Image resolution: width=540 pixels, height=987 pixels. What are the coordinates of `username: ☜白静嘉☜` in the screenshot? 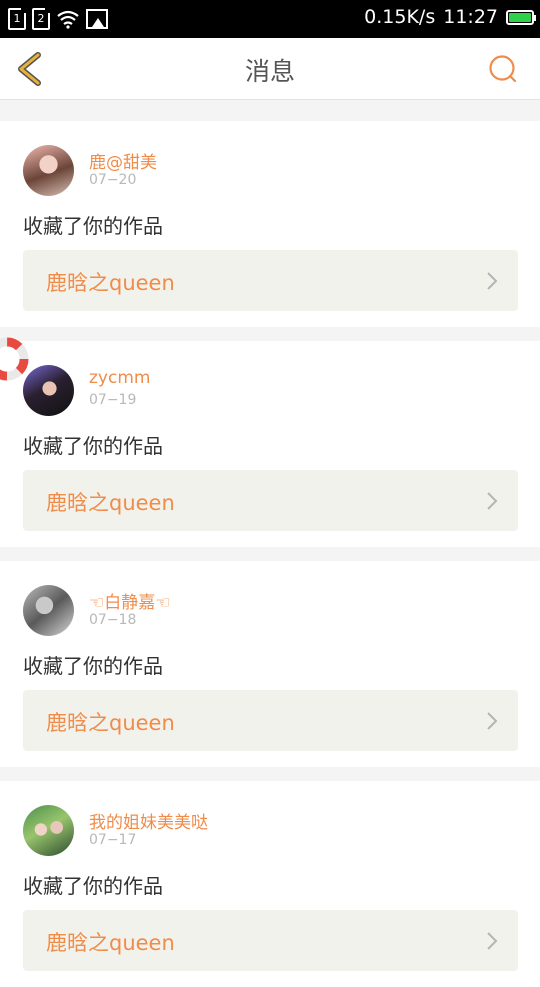 It's located at (129, 600).